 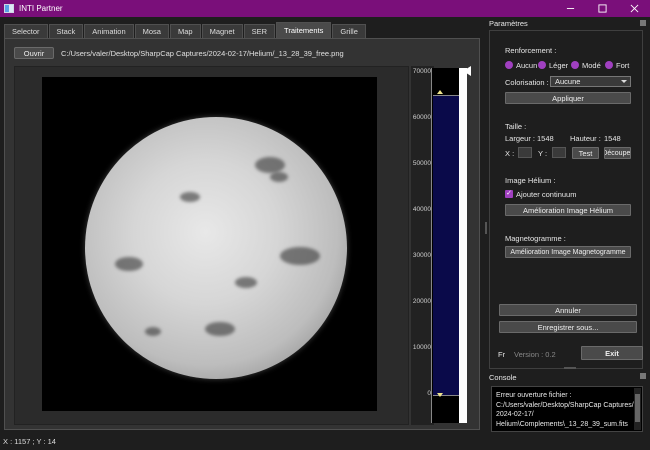 What do you see at coordinates (525, 152) in the screenshot?
I see `x-input` at bounding box center [525, 152].